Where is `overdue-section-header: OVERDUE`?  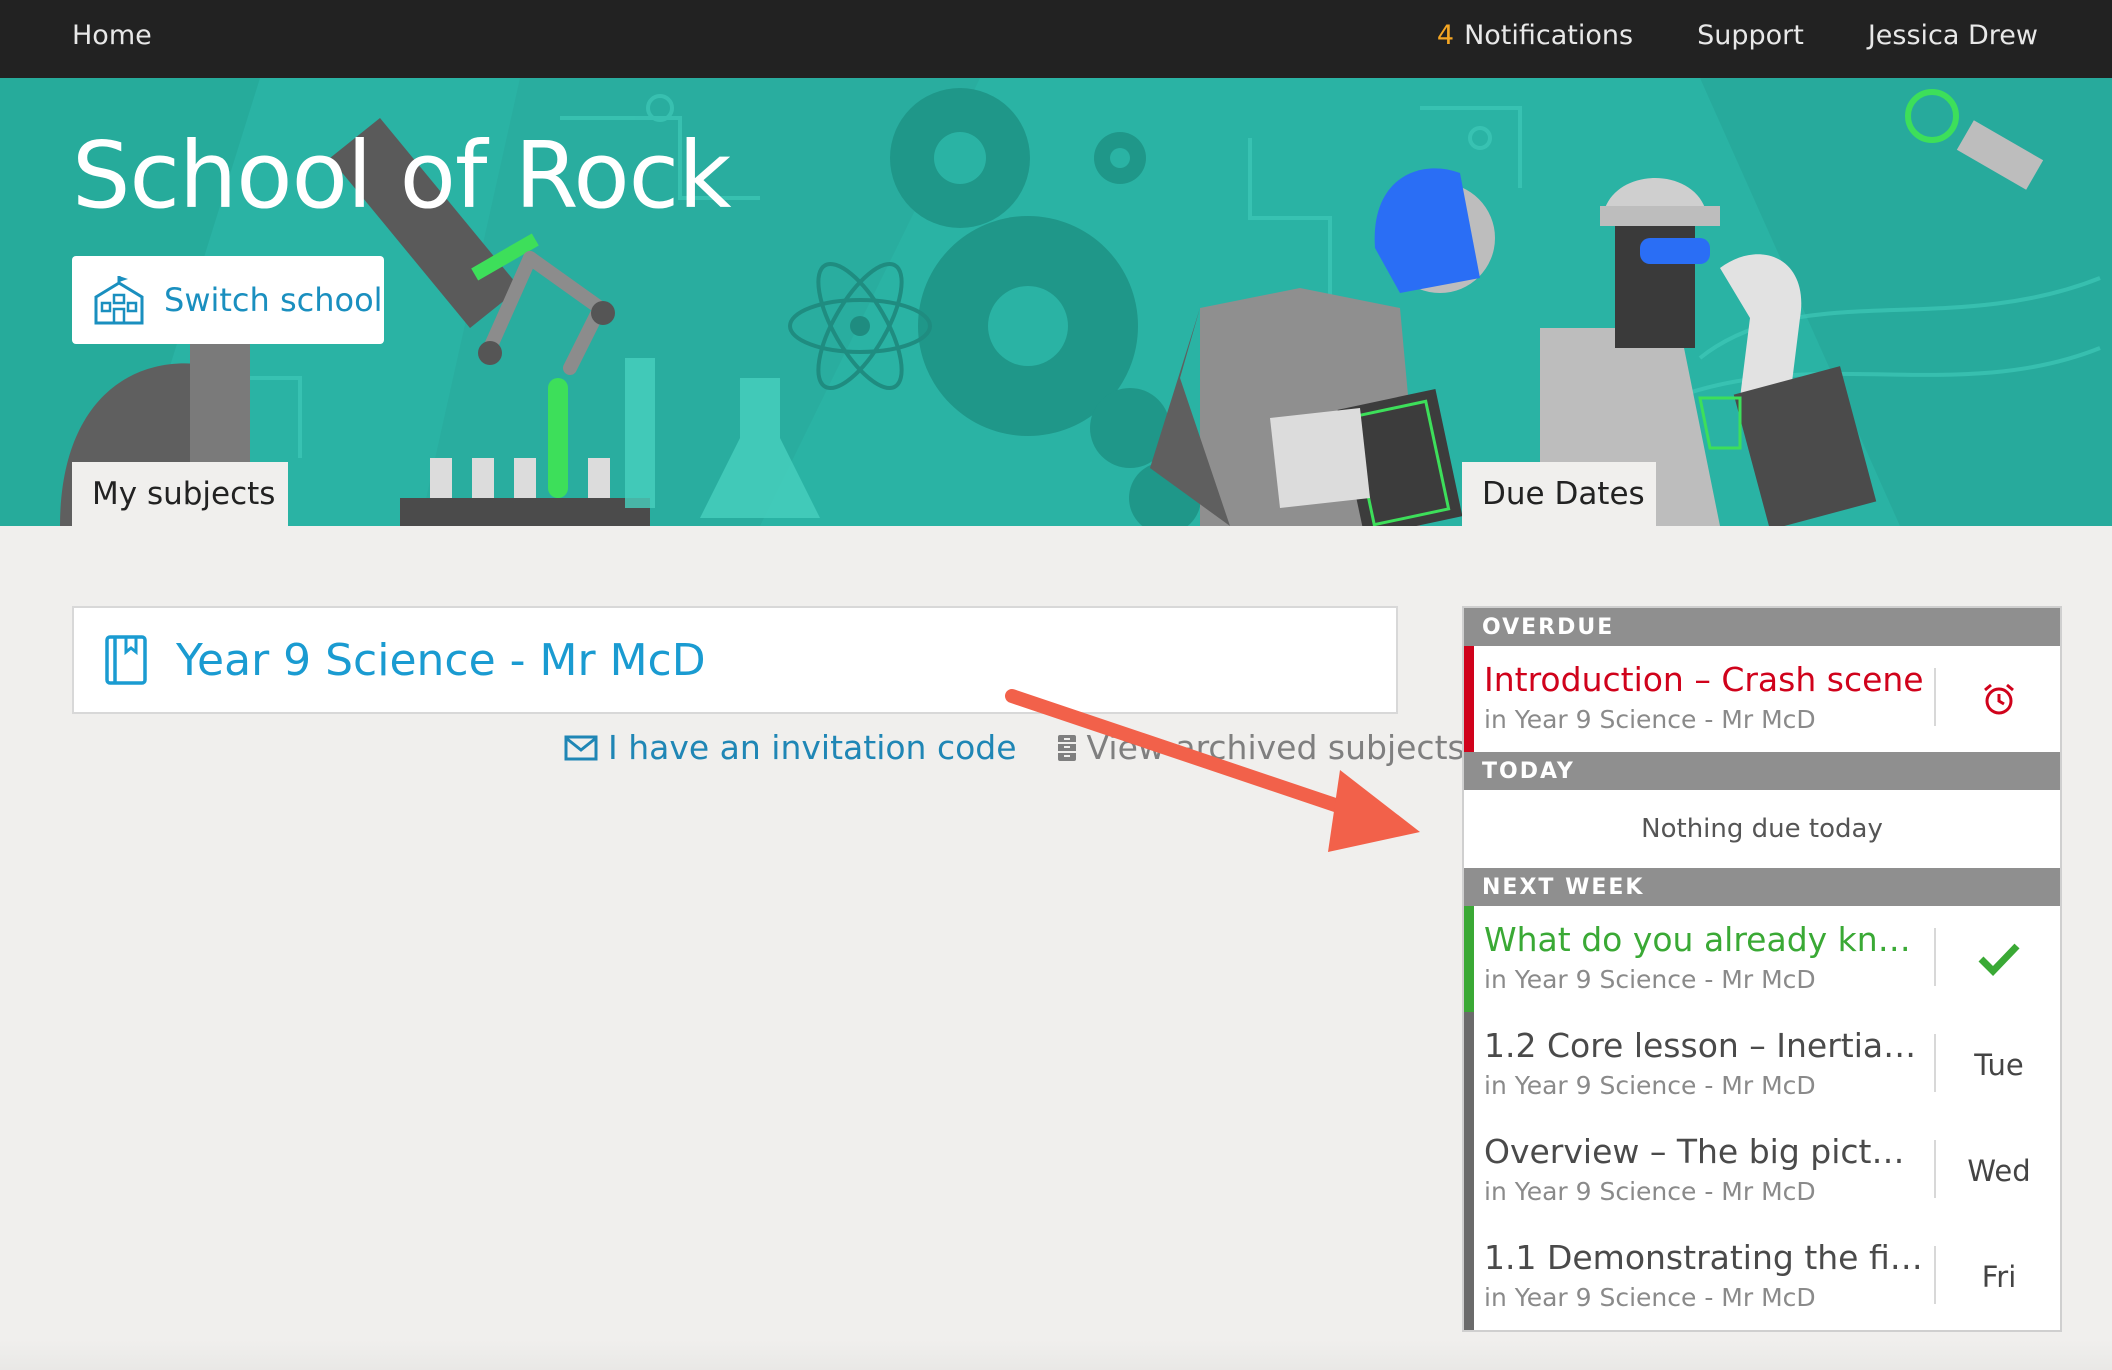 overdue-section-header: OVERDUE is located at coordinates (1762, 627).